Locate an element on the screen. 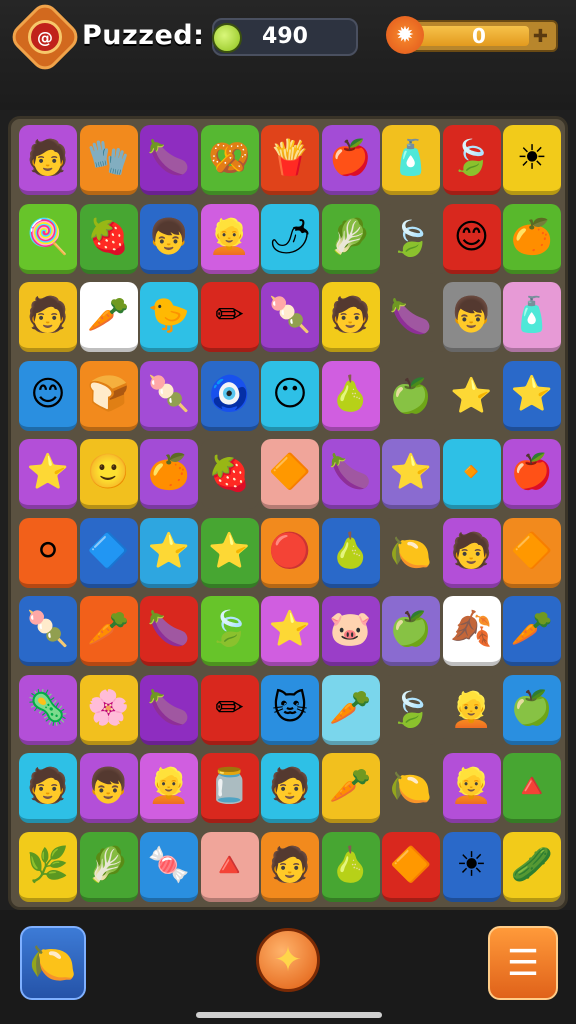 The image size is (576, 1024). board-tile: 🧿 is located at coordinates (229, 395).